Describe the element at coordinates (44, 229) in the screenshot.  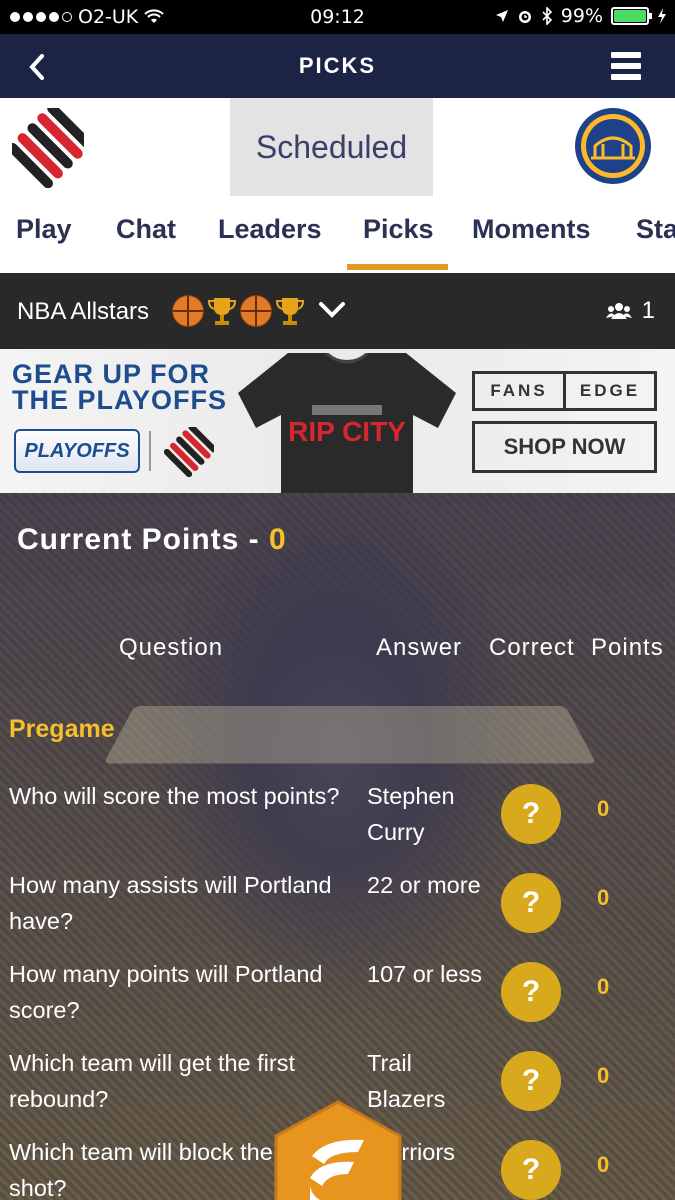
I see `tab-play: Play` at that location.